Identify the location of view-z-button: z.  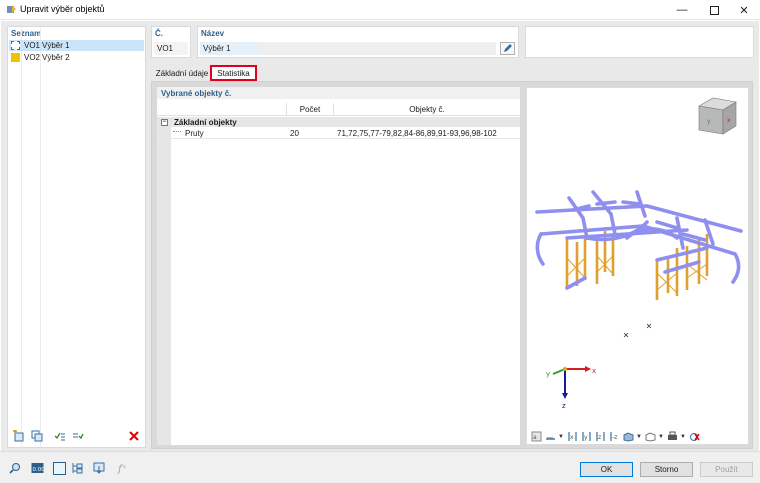
(600, 437).